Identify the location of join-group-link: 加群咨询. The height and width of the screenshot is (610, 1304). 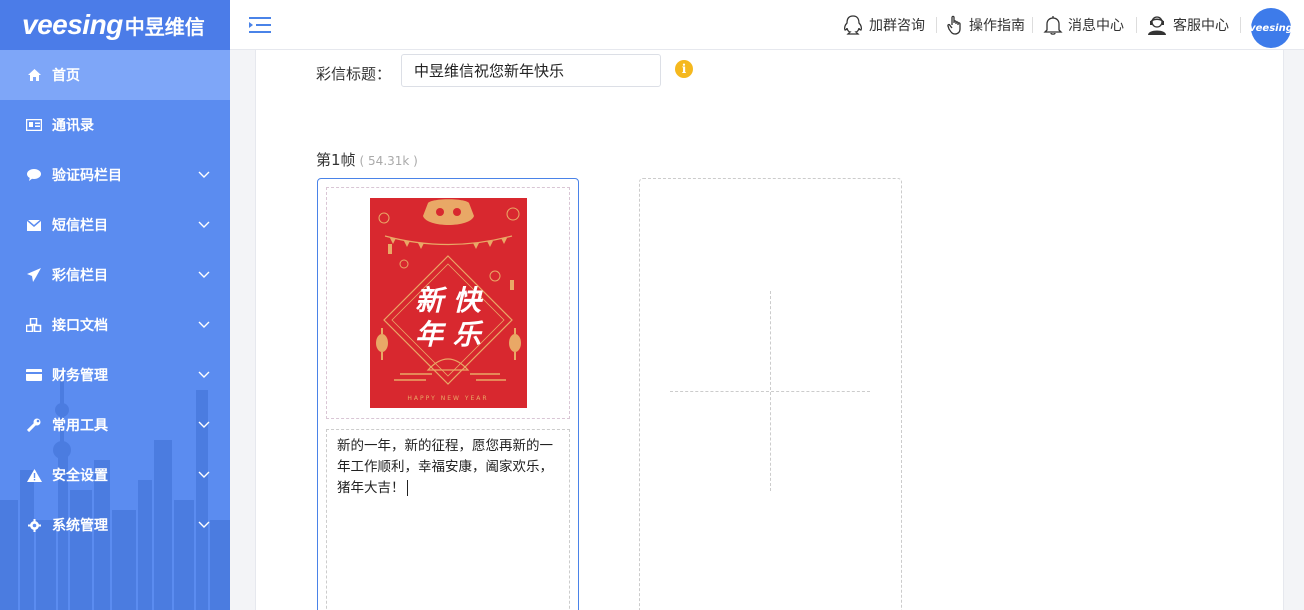
(883, 25).